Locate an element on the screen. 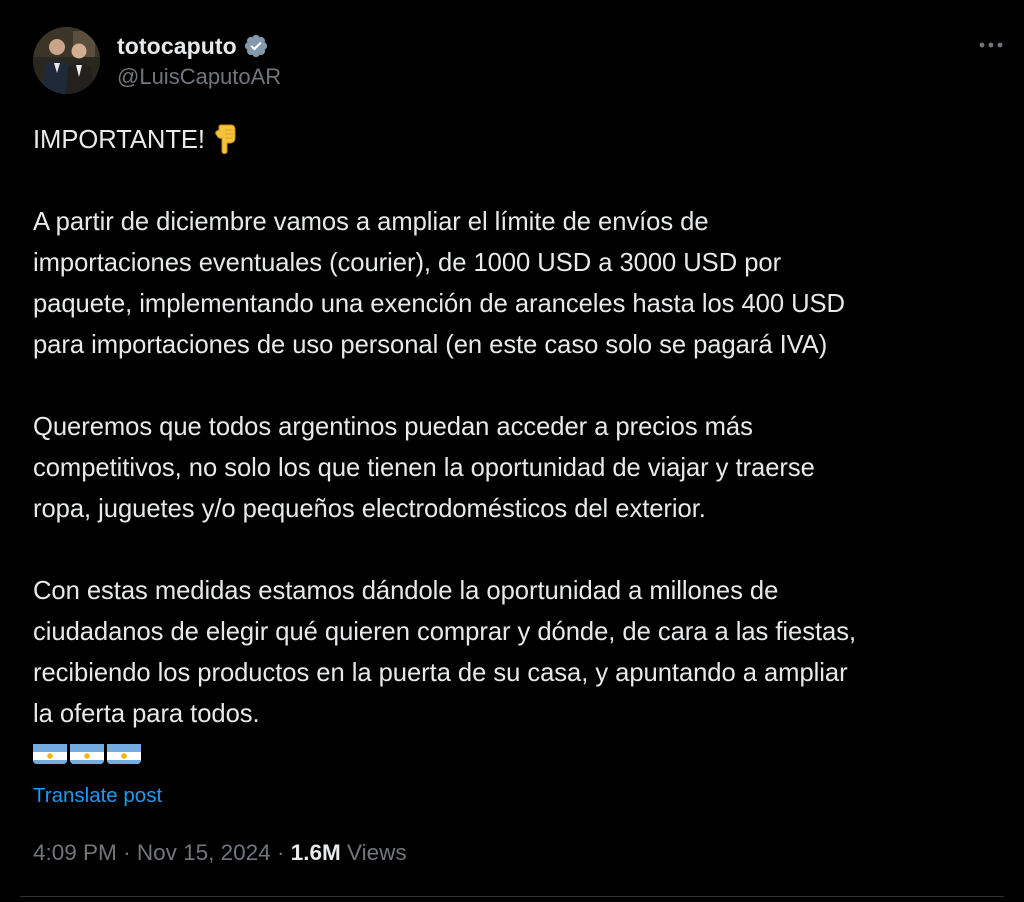 The image size is (1024, 902). avatar is located at coordinates (66, 60).